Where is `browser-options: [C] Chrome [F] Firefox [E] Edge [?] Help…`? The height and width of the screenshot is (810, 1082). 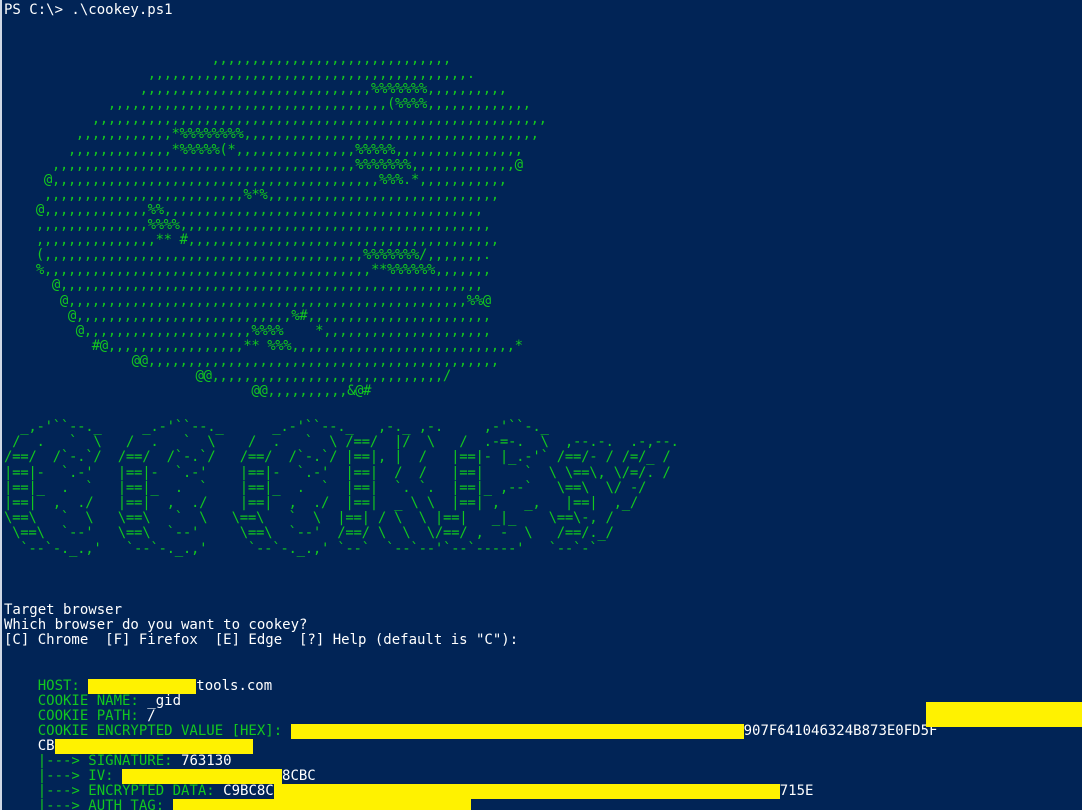 browser-options: [C] Chrome [F] Firefox [E] Edge [?] Help… is located at coordinates (261, 640).